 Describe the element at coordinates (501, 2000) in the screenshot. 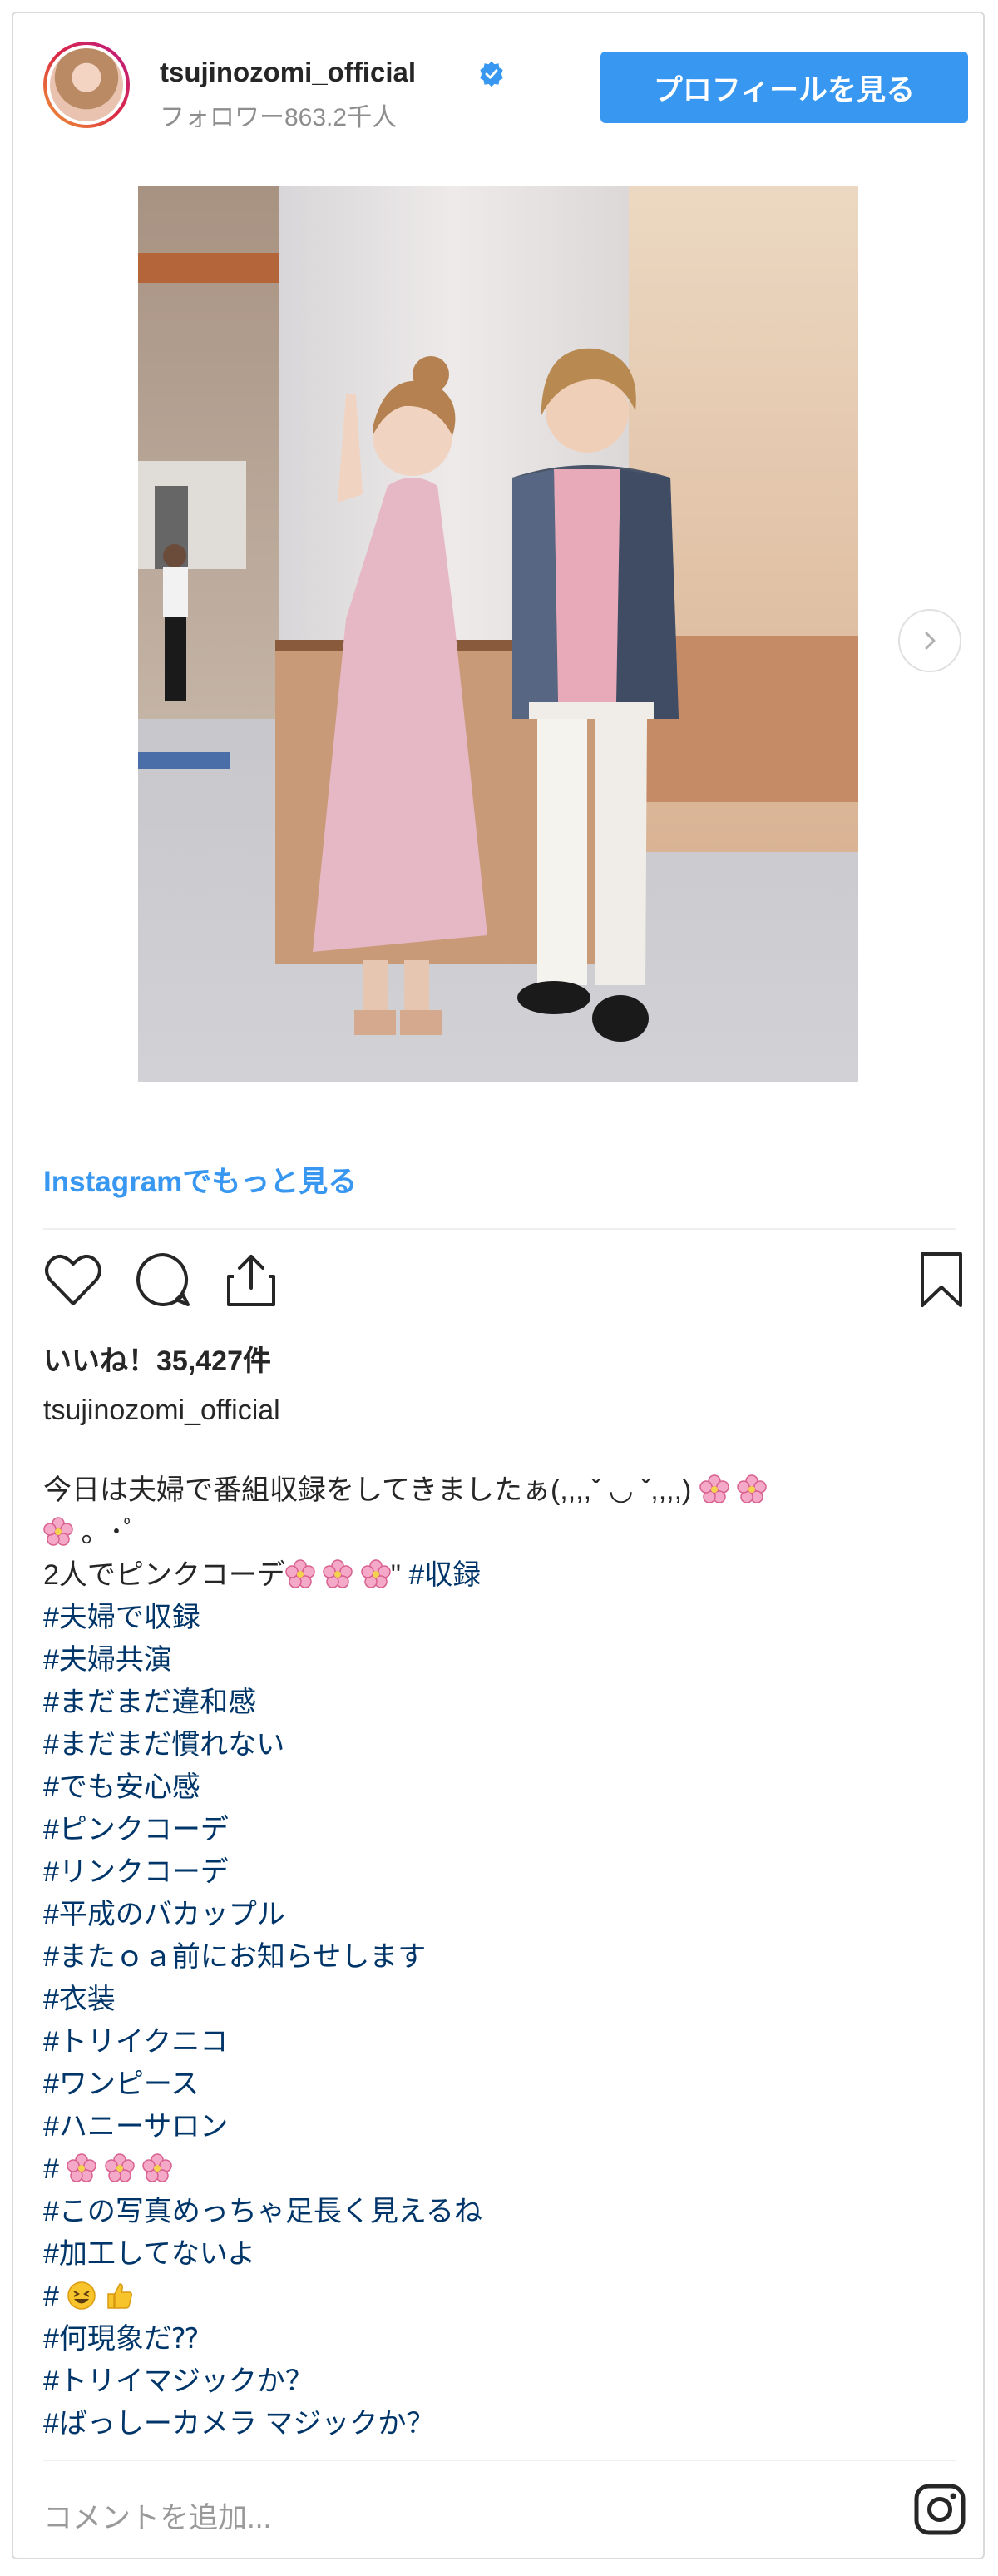

I see `hashtag-link: #衣装` at that location.